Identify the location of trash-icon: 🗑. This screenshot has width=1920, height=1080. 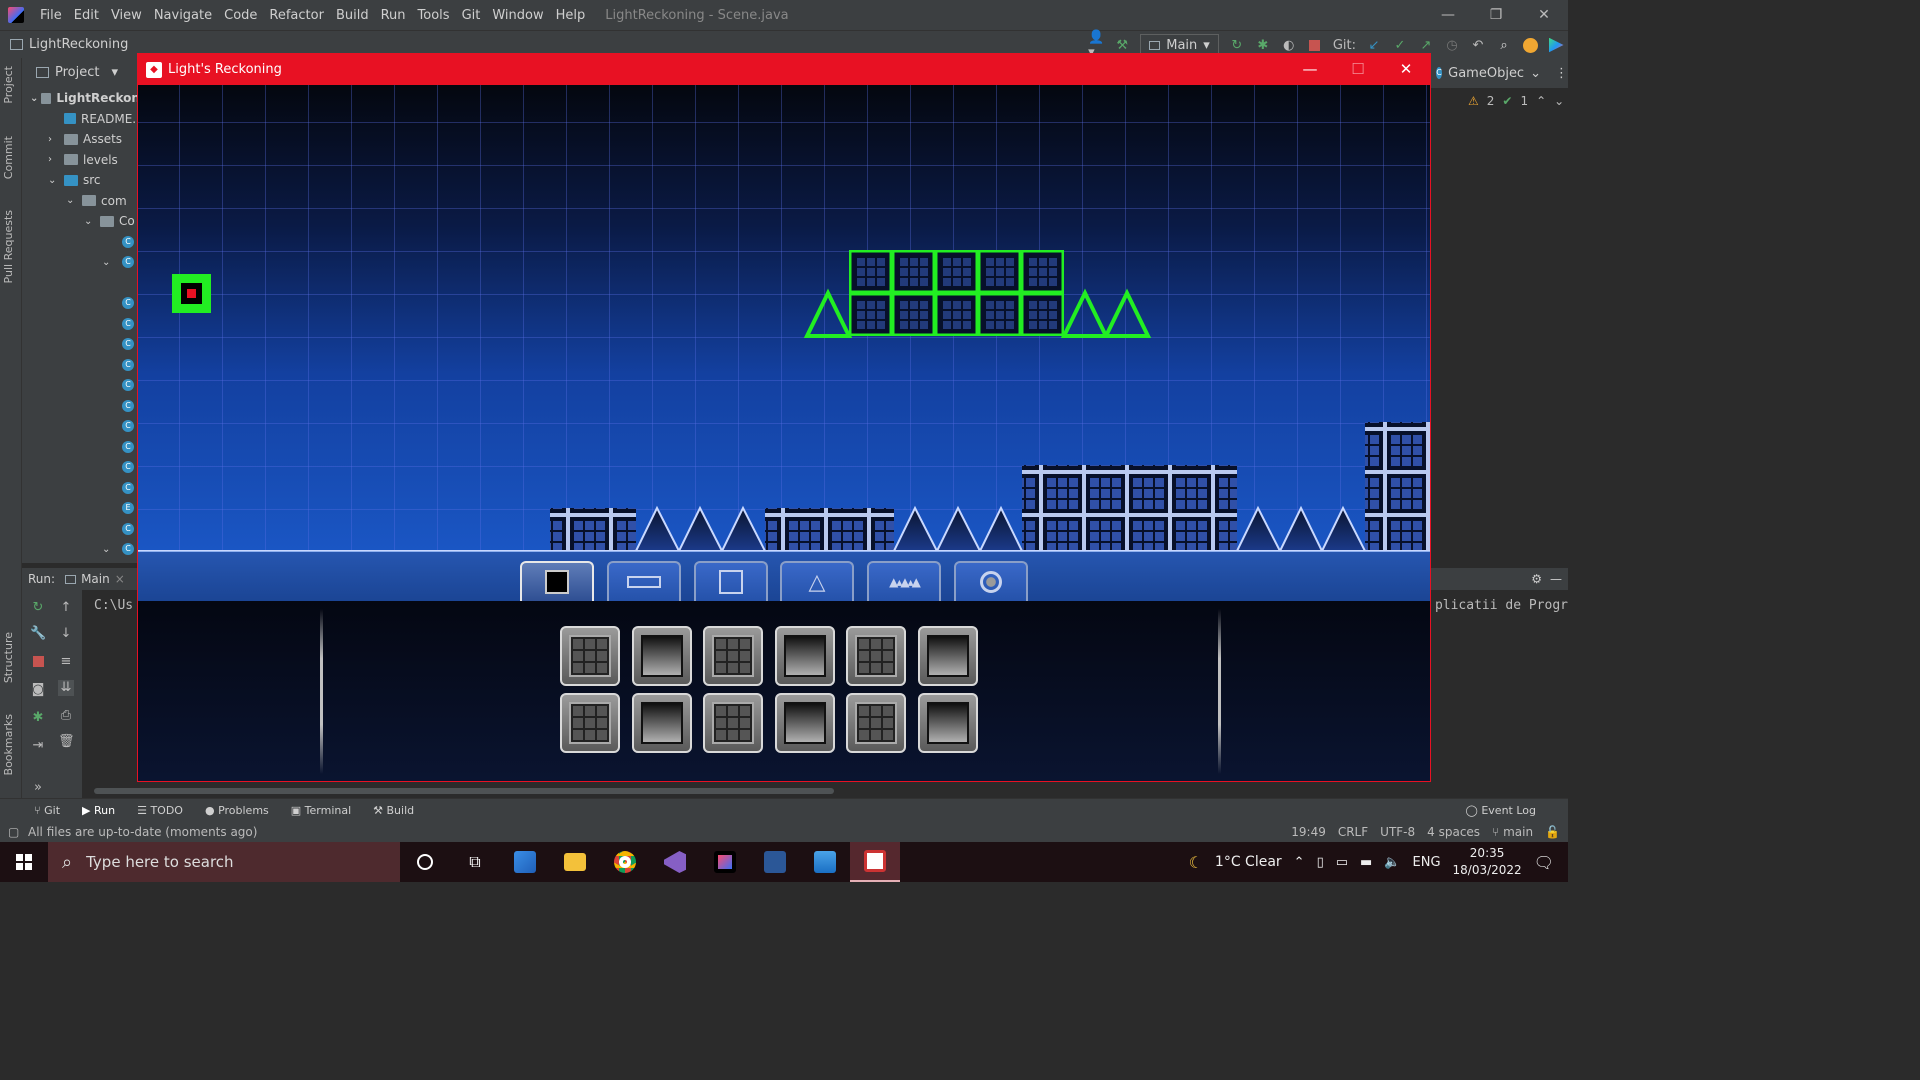
(66, 742).